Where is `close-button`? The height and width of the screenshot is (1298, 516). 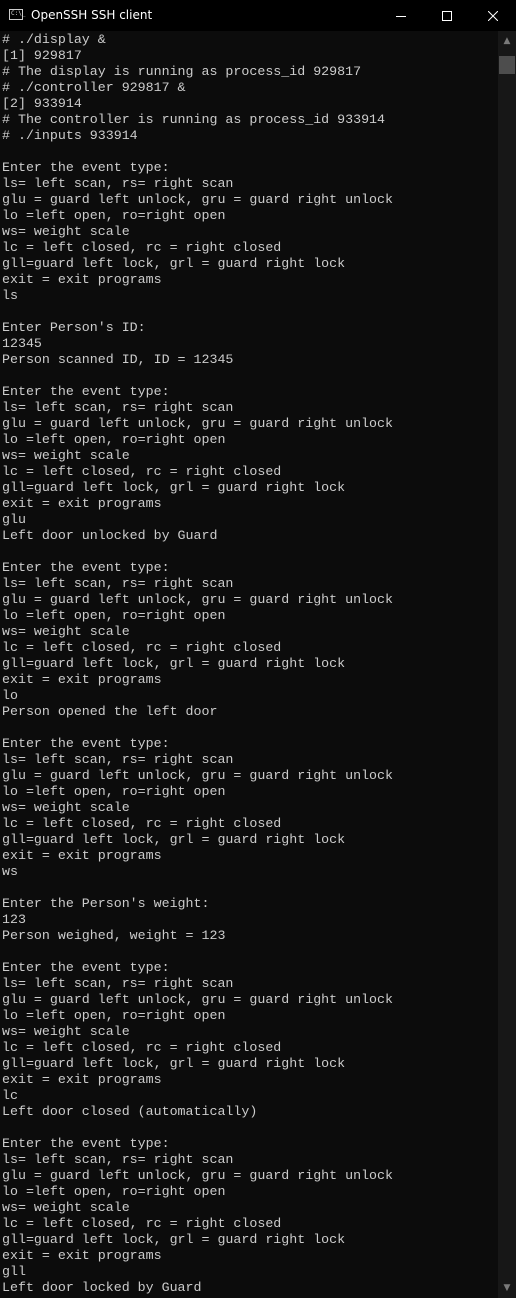 close-button is located at coordinates (493, 15).